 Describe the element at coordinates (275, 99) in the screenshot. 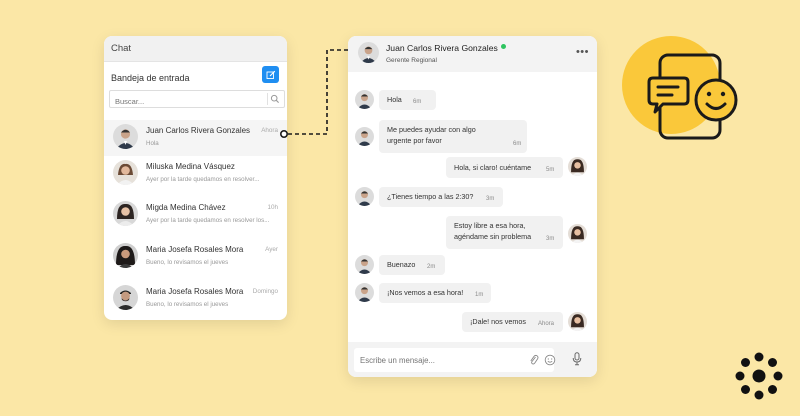

I see `search-icon` at that location.